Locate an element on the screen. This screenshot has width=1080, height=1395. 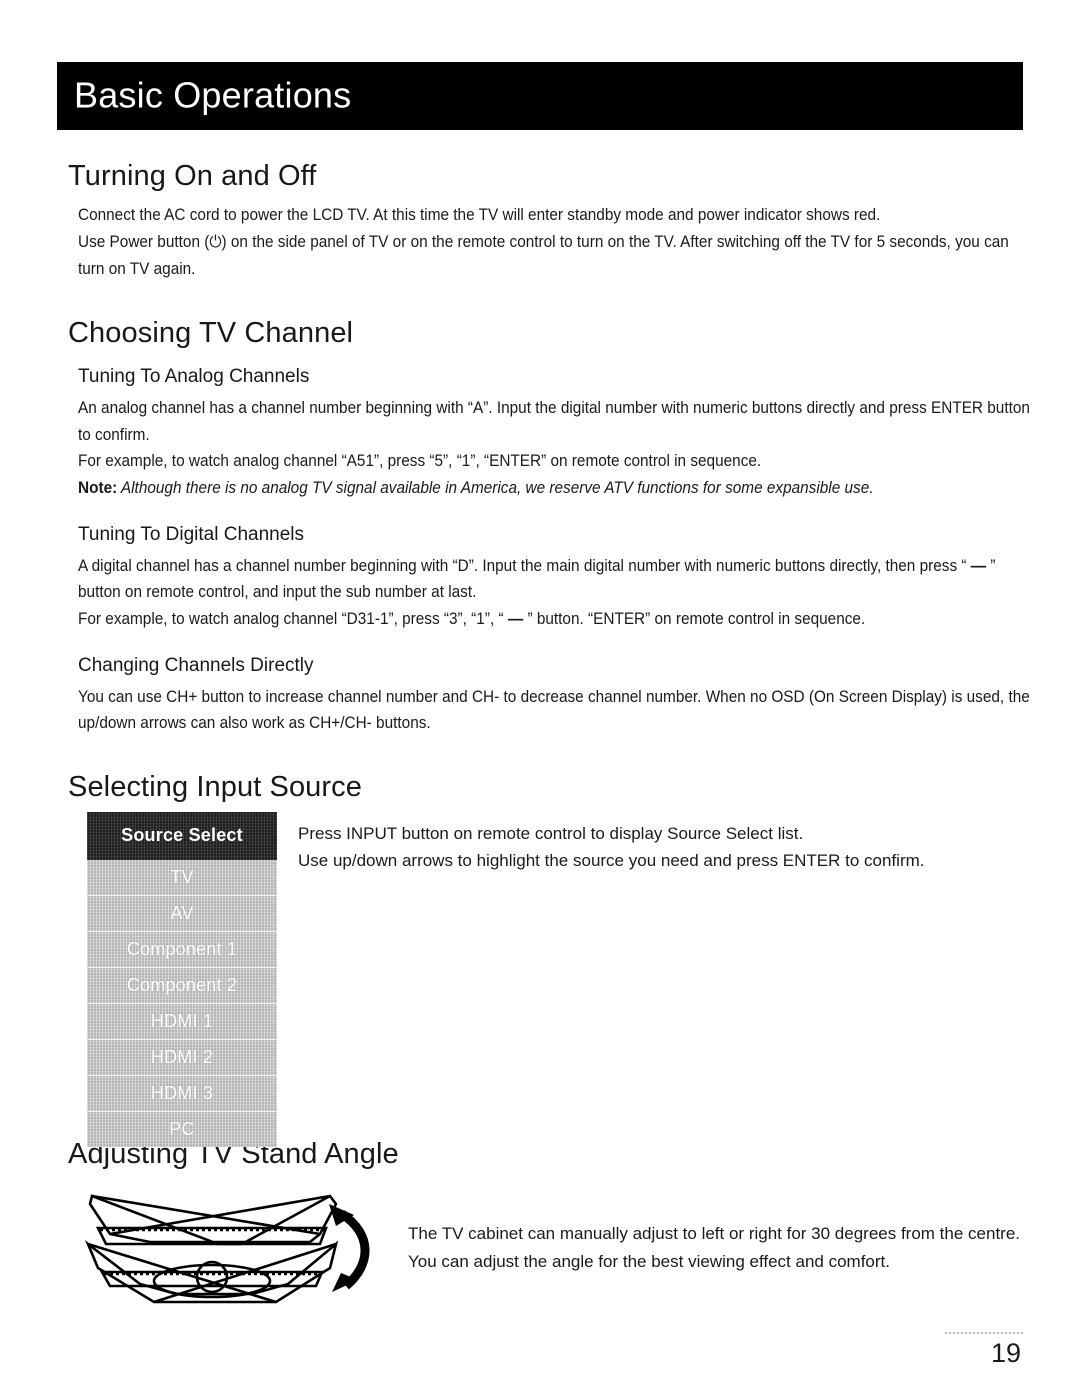
source-select-title: Source Select is located at coordinates (182, 835).